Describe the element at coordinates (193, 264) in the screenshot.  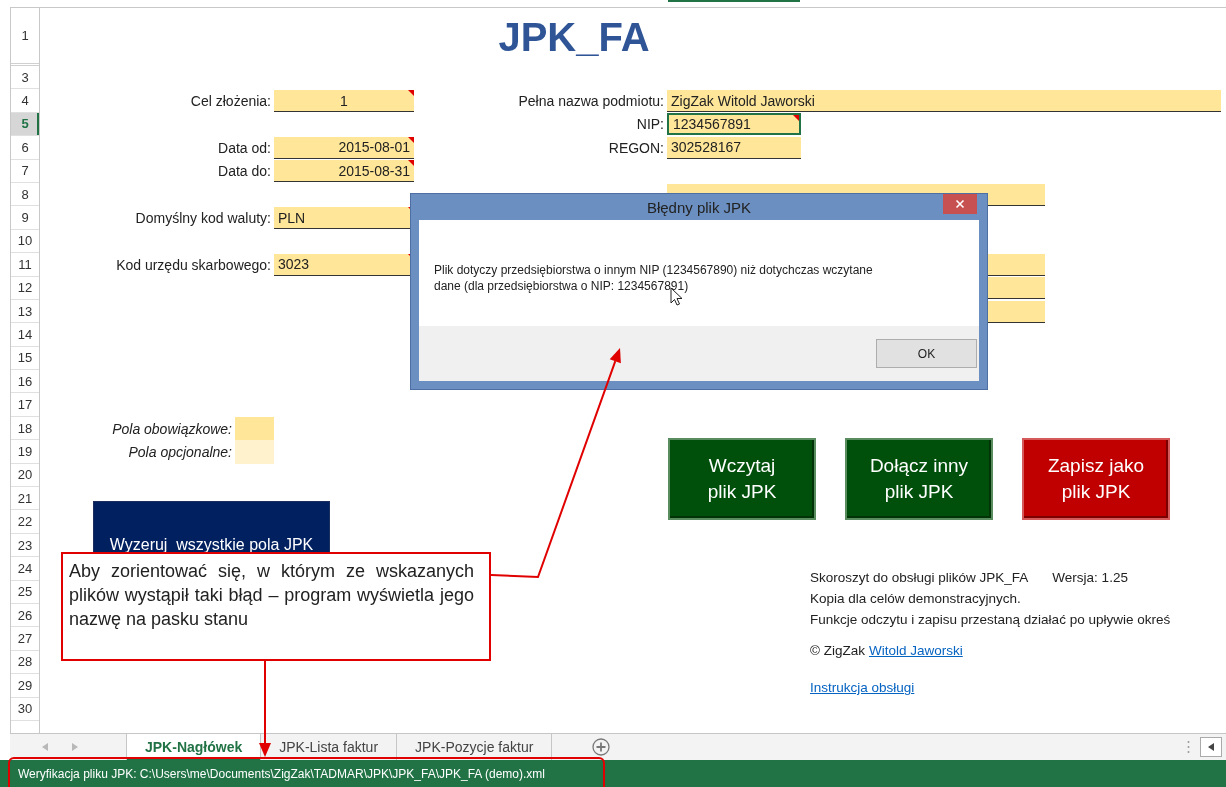
I see `field-label: Kod urzędu skarbowego:` at that location.